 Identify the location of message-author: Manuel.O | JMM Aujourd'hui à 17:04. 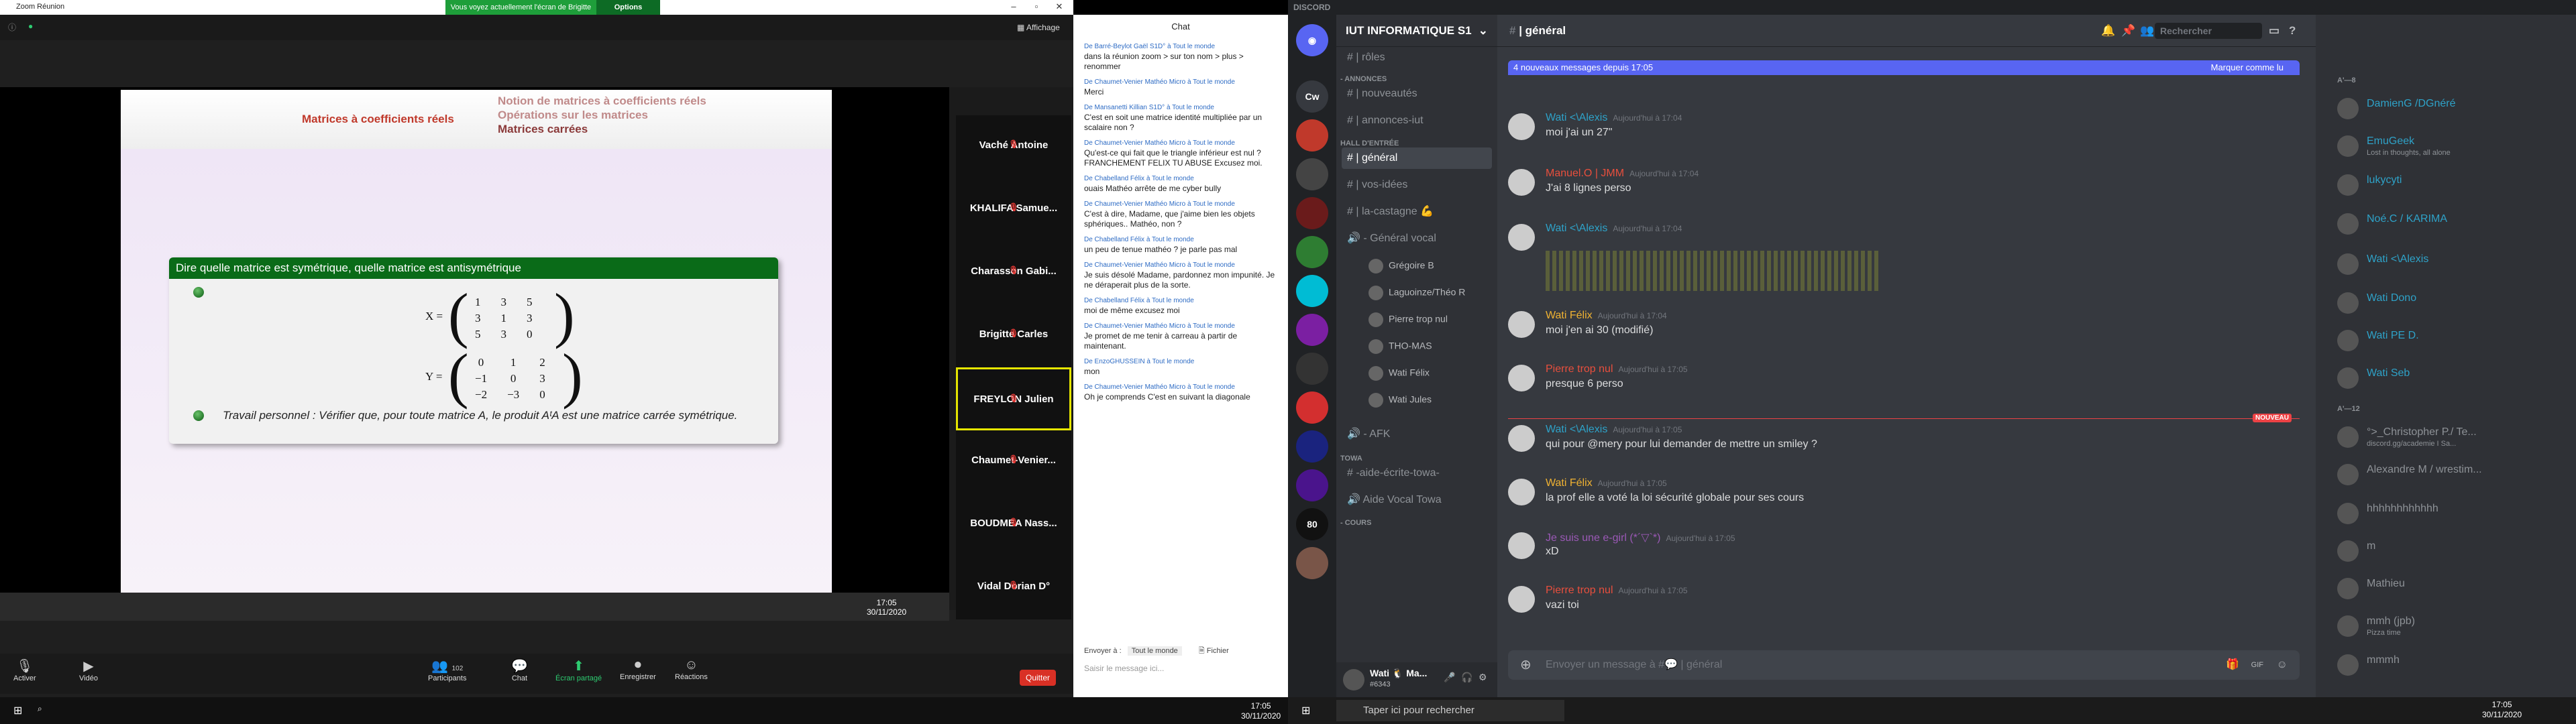
(1622, 174).